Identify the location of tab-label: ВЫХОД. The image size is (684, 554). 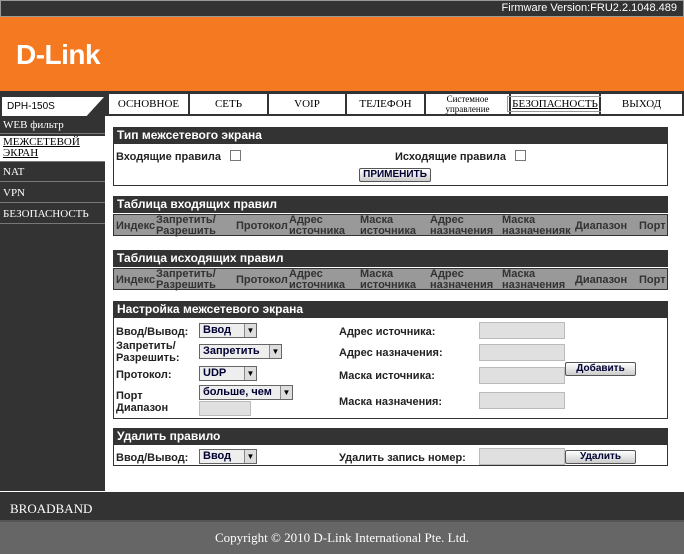
(641, 104).